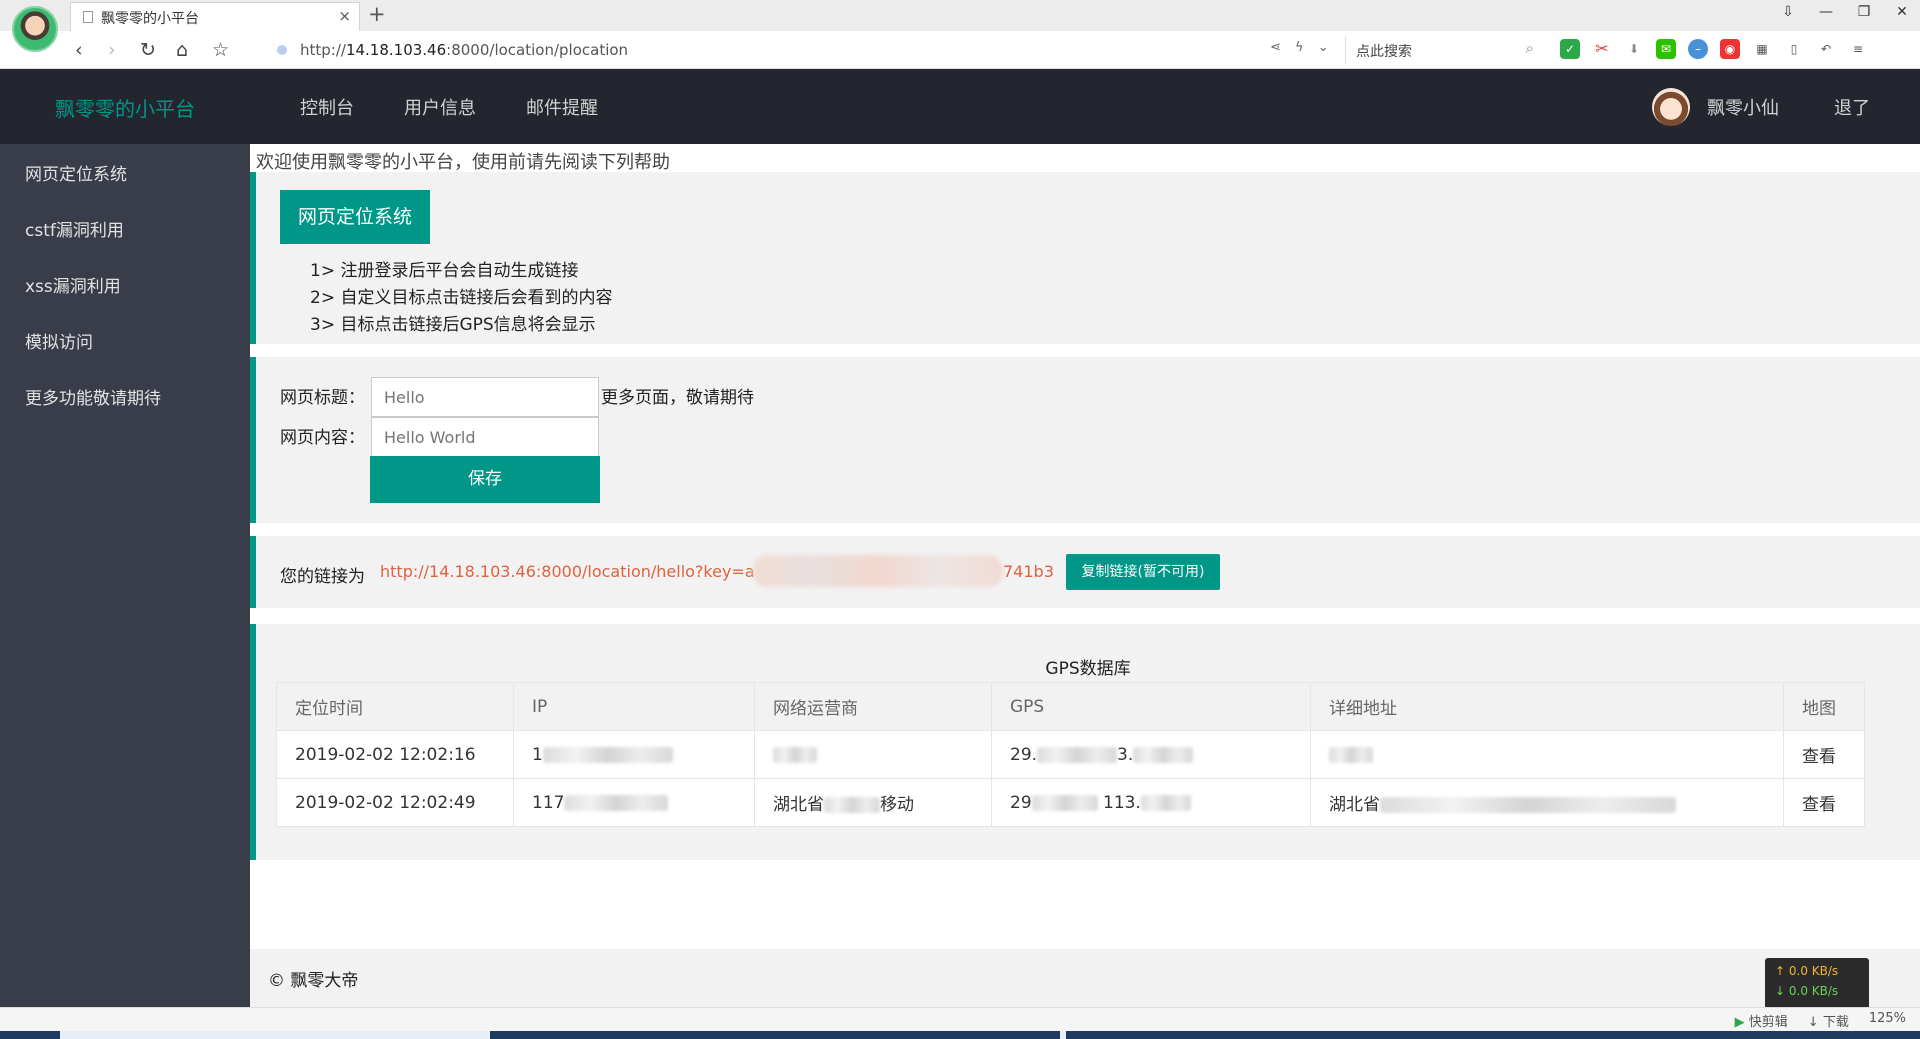  I want to click on sidebar: 网页定位系统 cstf漏洞利用 xss漏洞利用 模拟访问 更多功能敬请期待, so click(125, 575).